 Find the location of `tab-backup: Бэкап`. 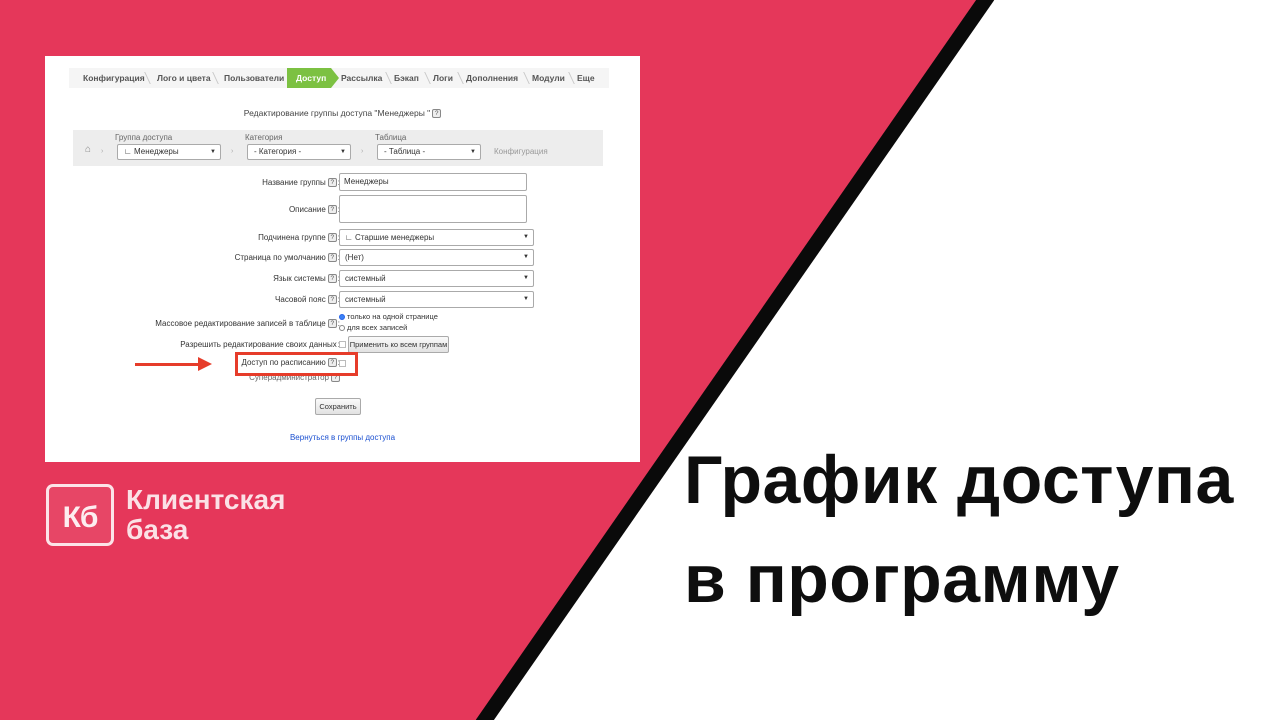

tab-backup: Бэкап is located at coordinates (406, 78).